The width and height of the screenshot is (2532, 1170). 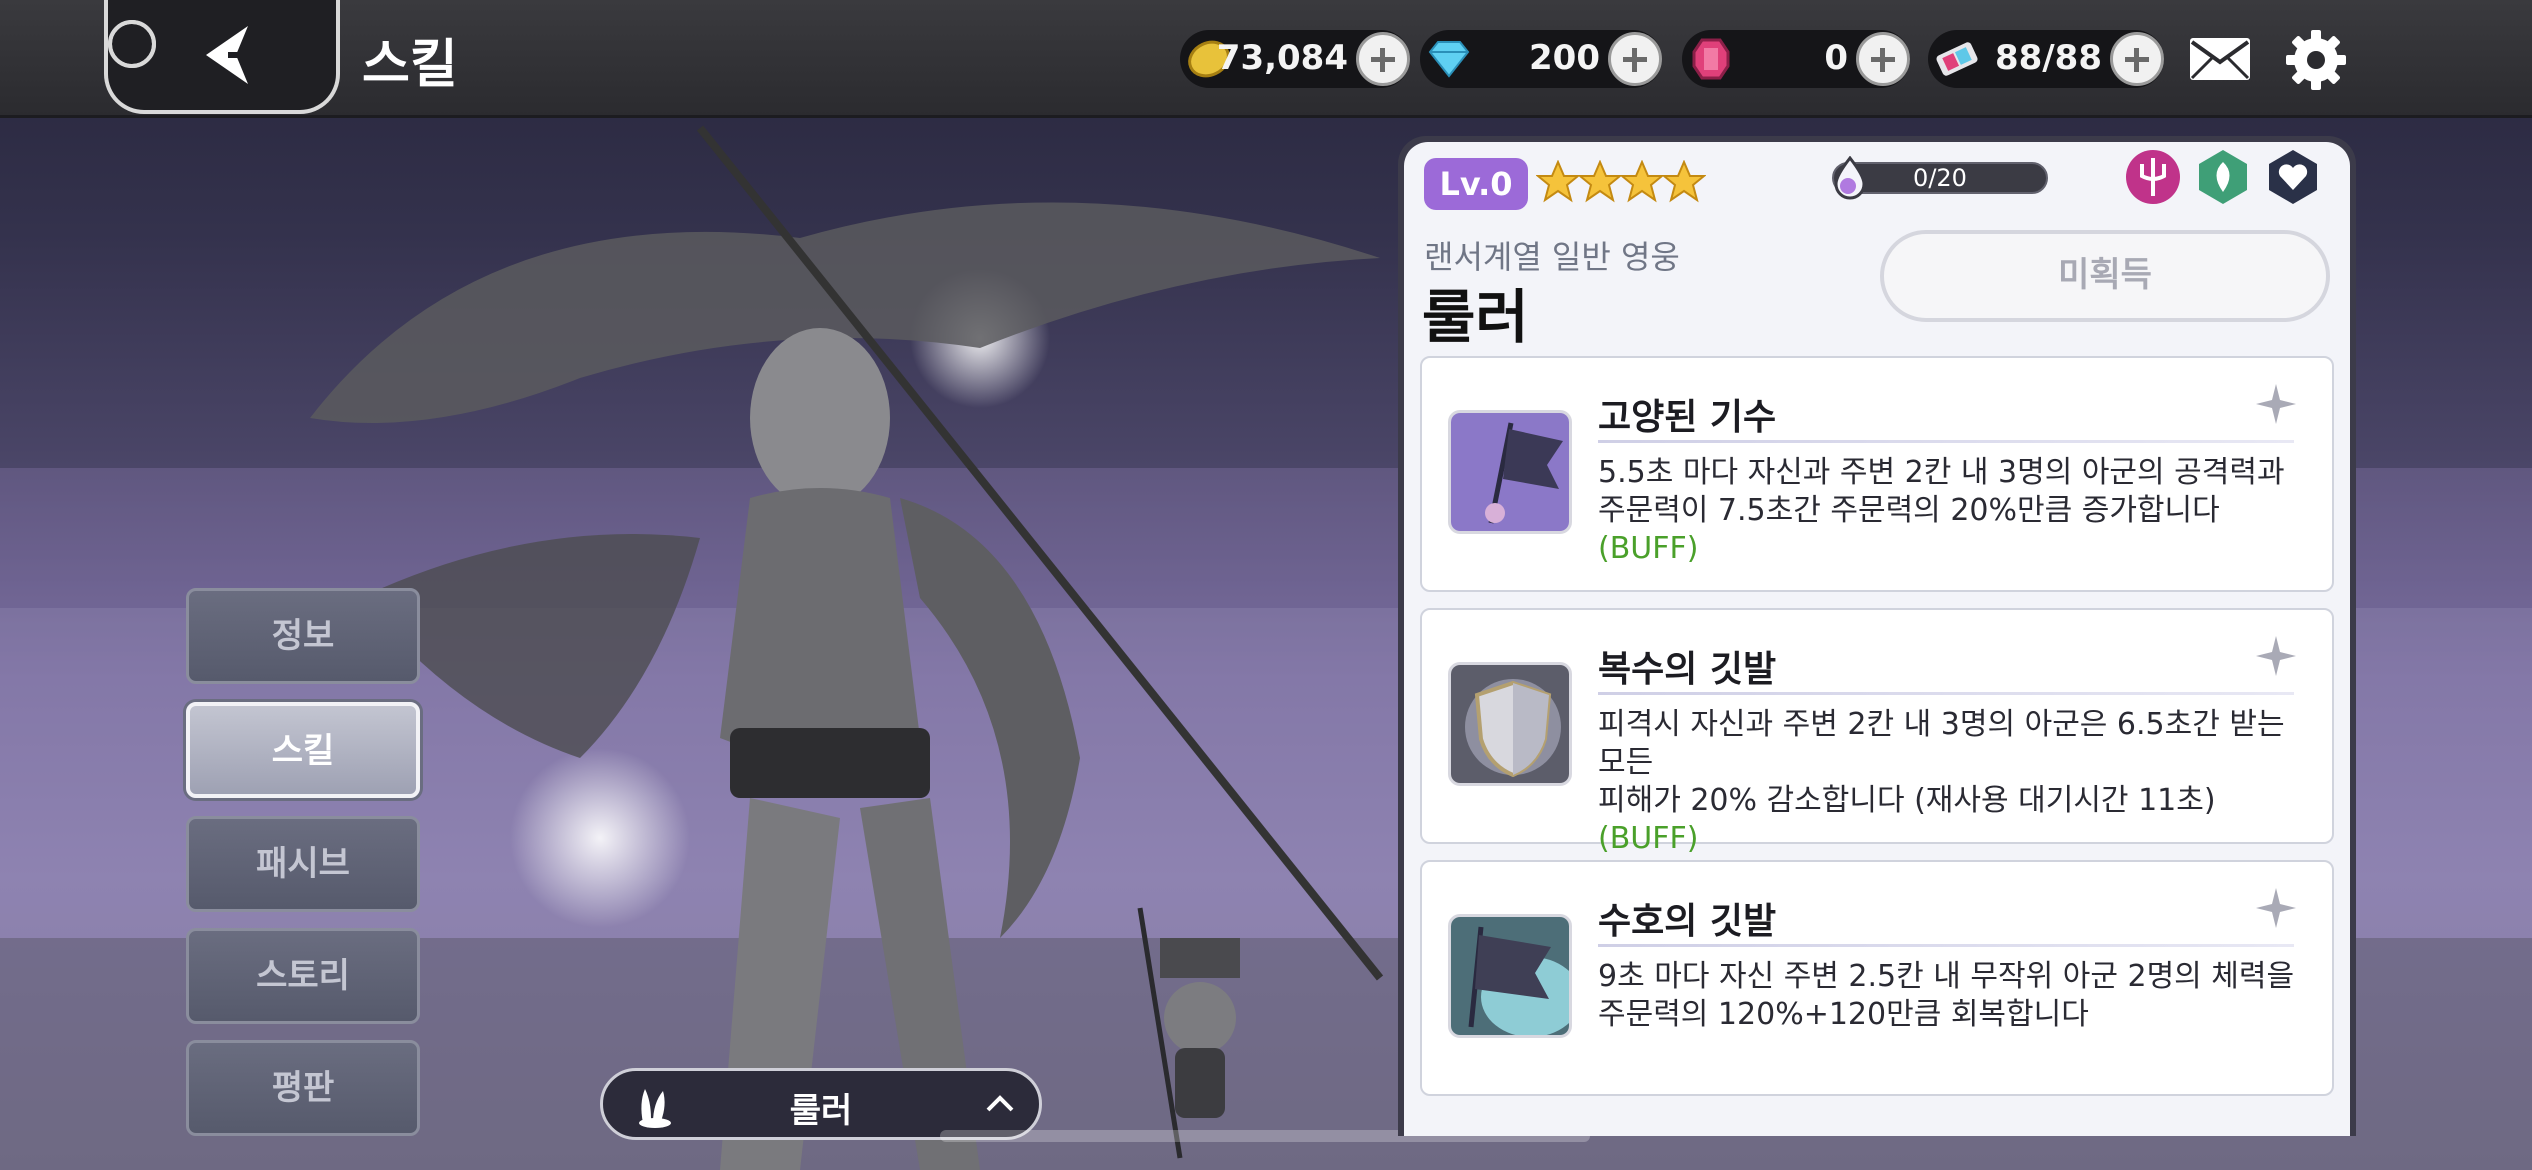 What do you see at coordinates (303, 1088) in the screenshot?
I see `side-tab-reputation: 평판` at bounding box center [303, 1088].